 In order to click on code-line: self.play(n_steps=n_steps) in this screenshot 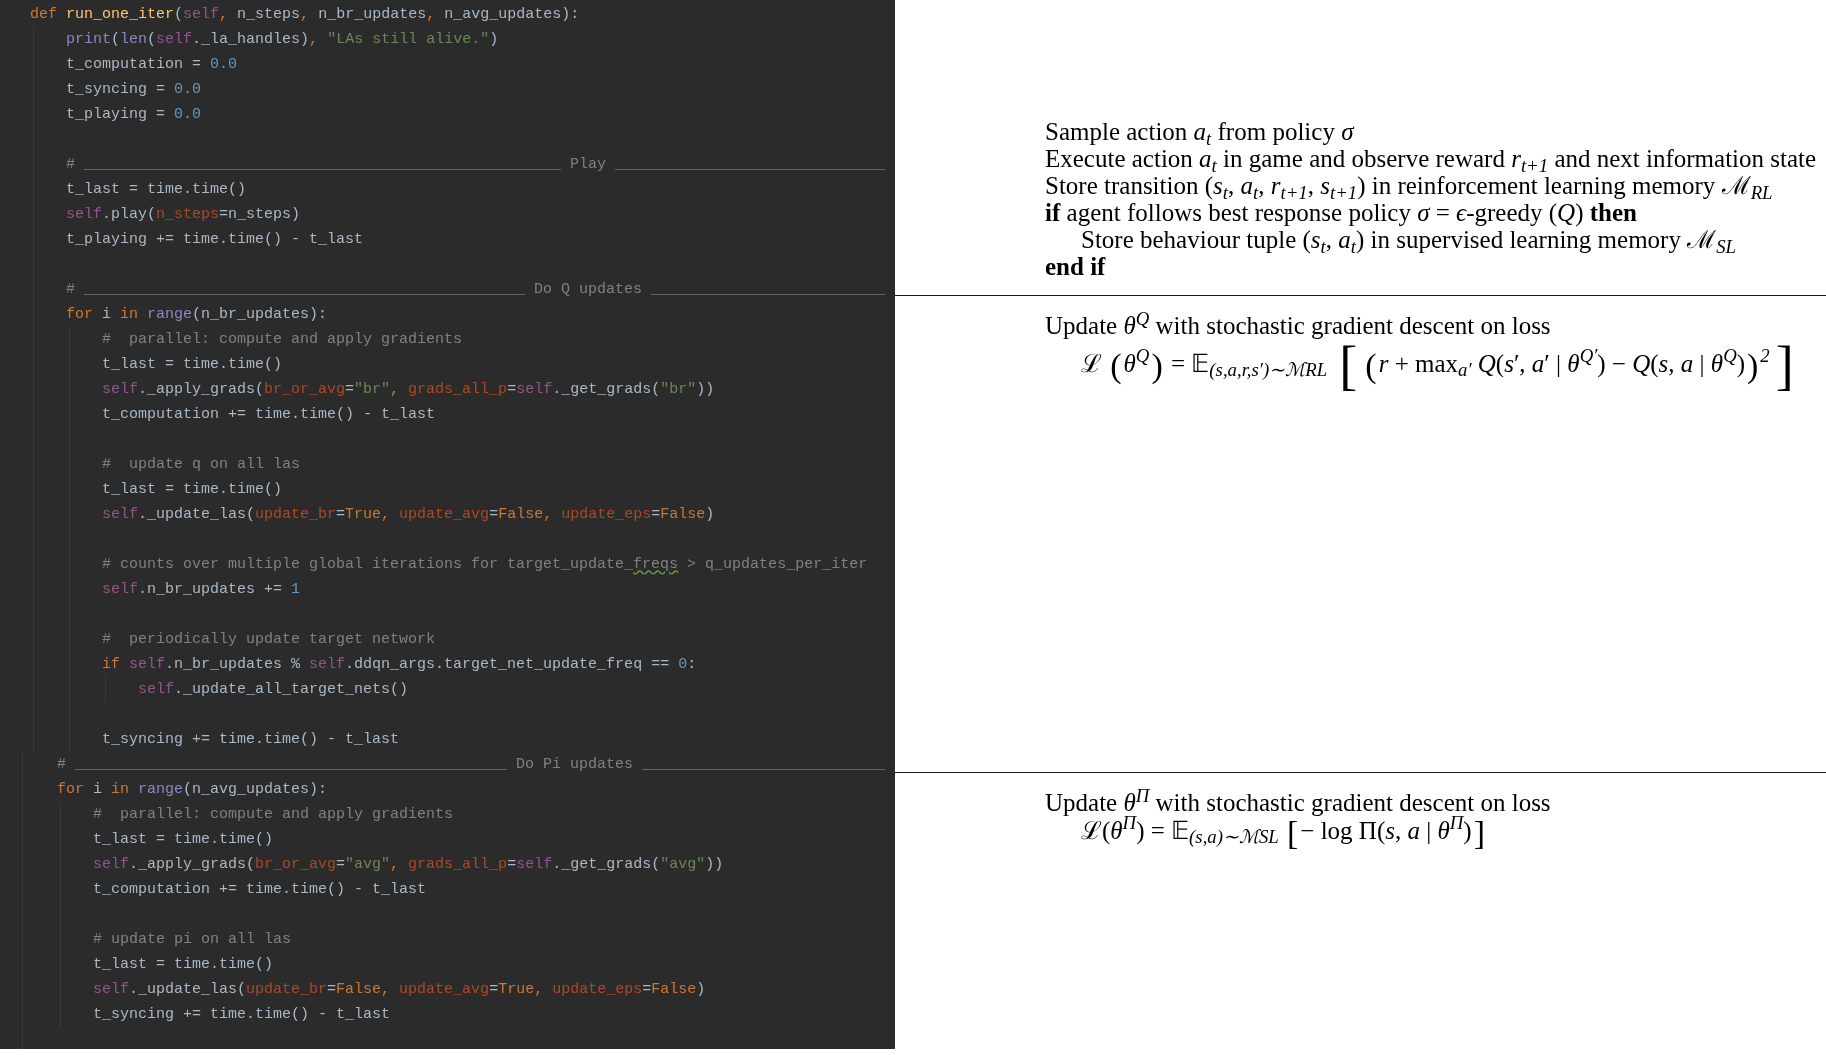, I will do `click(183, 215)`.